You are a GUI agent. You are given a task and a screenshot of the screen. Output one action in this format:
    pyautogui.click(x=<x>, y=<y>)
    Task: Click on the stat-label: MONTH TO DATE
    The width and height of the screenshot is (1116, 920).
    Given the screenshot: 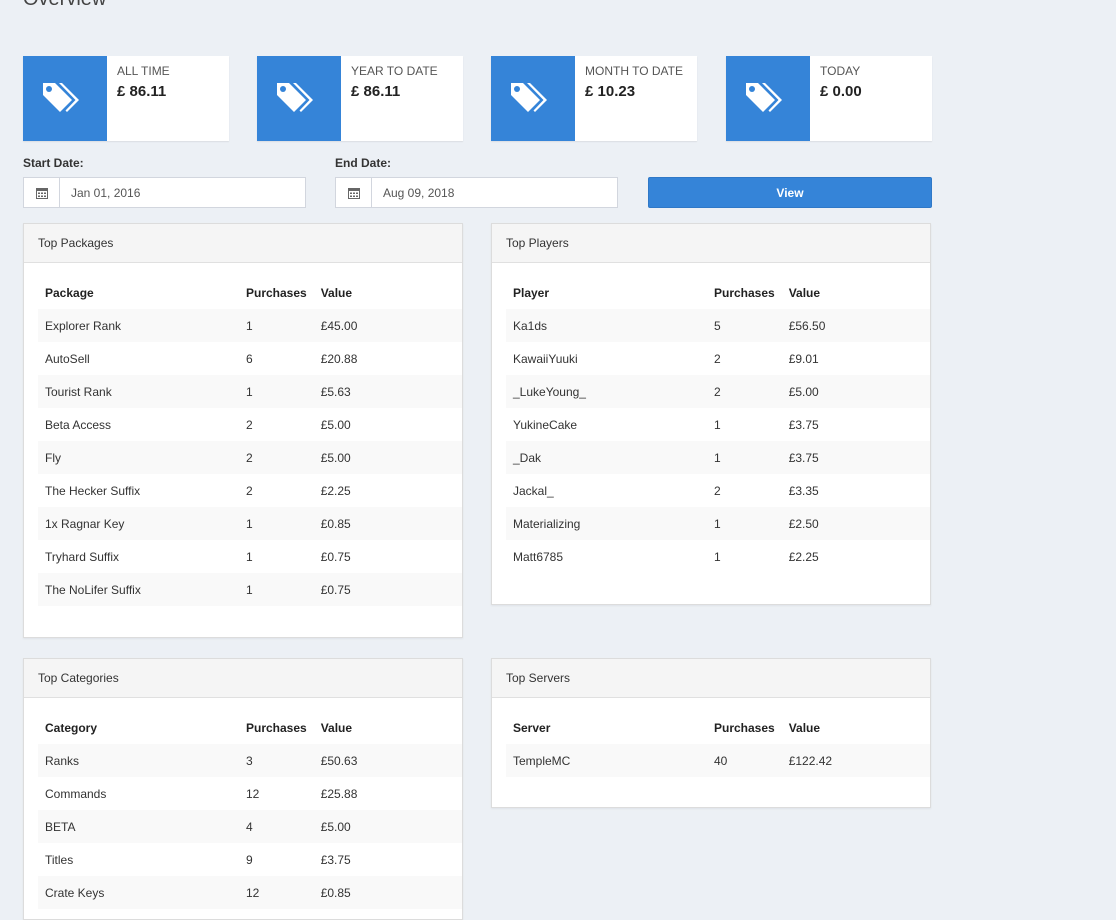 What is the action you would take?
    pyautogui.click(x=634, y=71)
    